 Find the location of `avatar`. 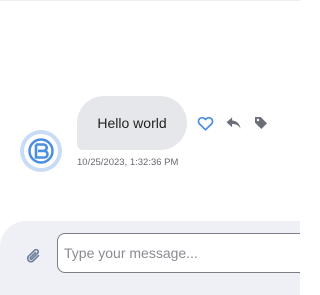

avatar is located at coordinates (41, 151).